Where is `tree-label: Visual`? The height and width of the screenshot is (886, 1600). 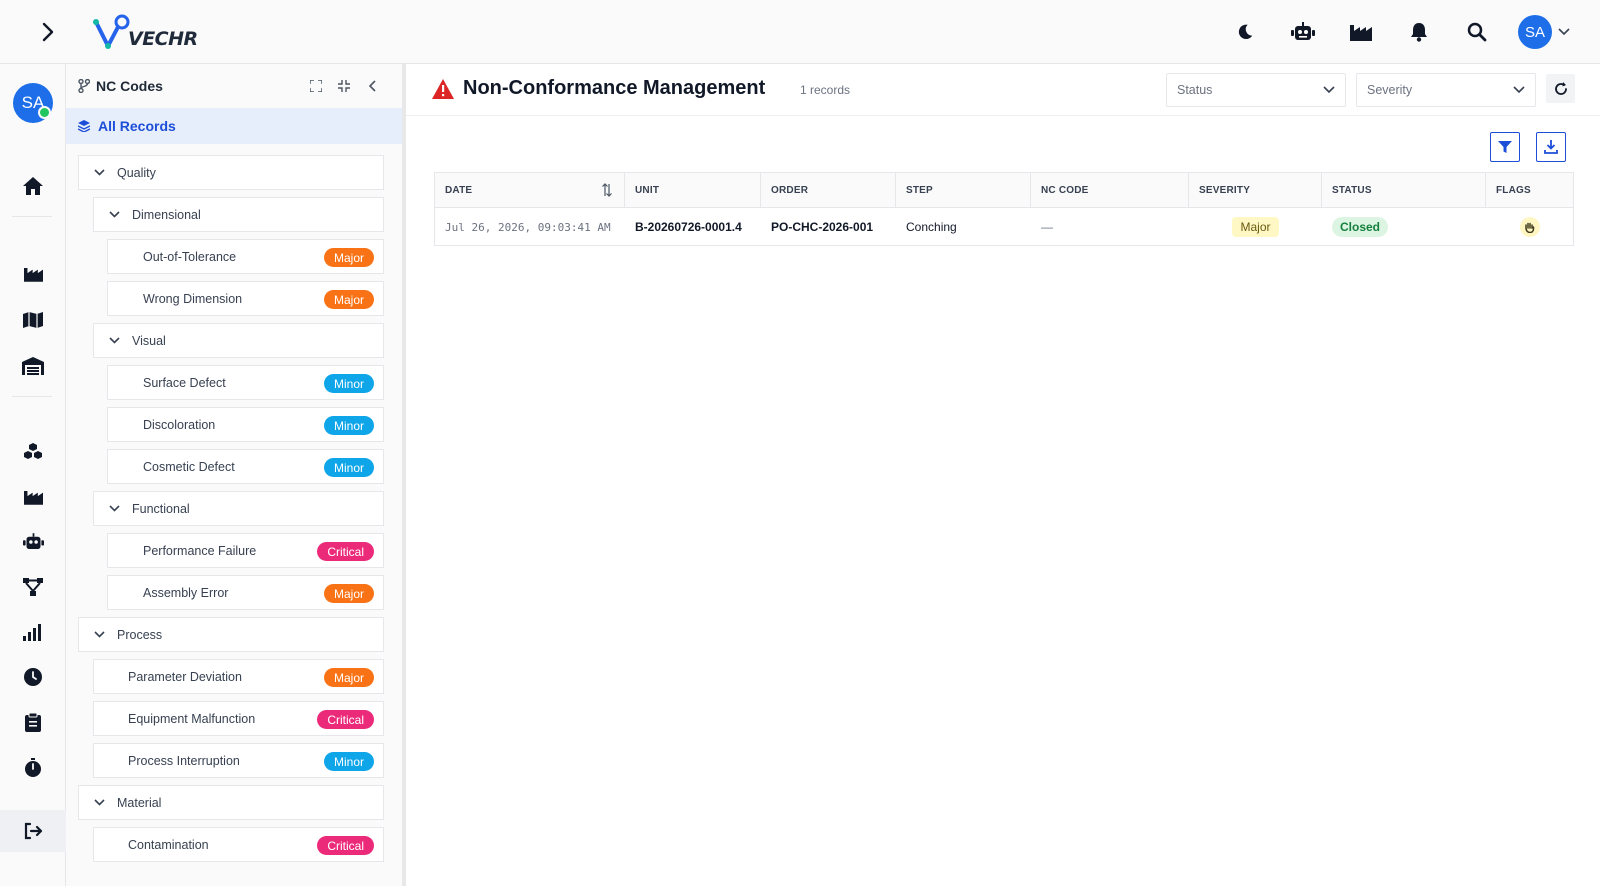
tree-label: Visual is located at coordinates (149, 340).